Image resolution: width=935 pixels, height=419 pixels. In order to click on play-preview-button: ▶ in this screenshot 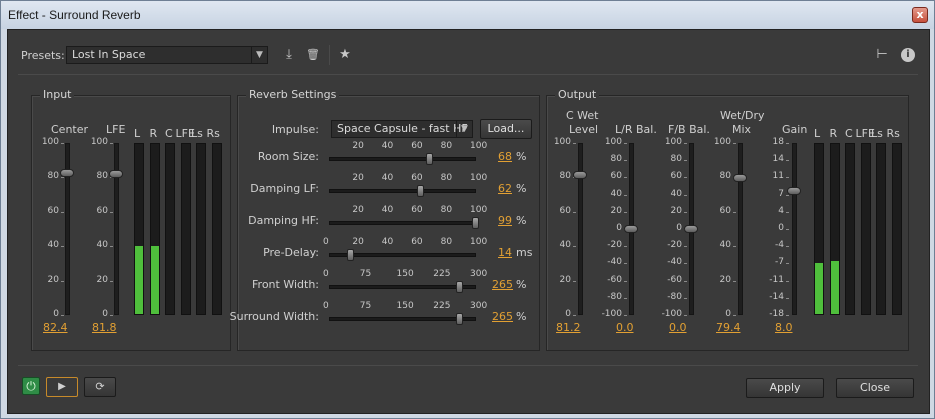, I will do `click(62, 387)`.